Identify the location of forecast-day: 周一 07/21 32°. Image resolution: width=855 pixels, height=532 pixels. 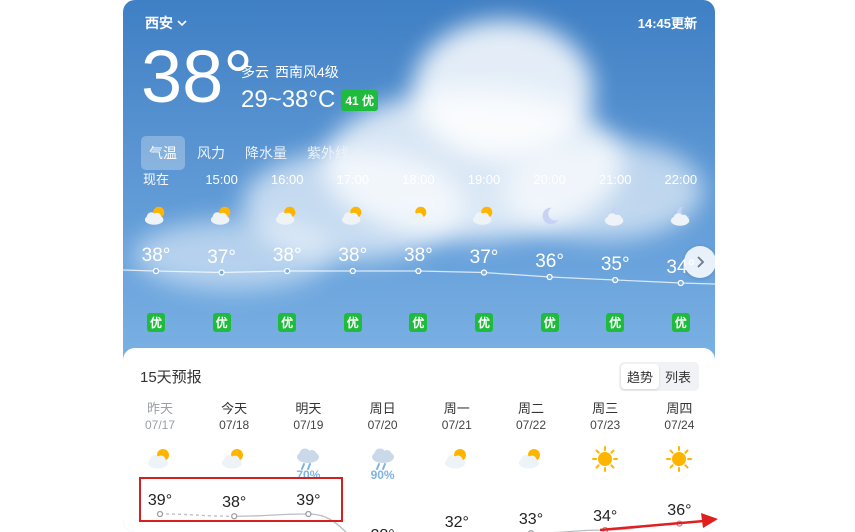
(457, 465).